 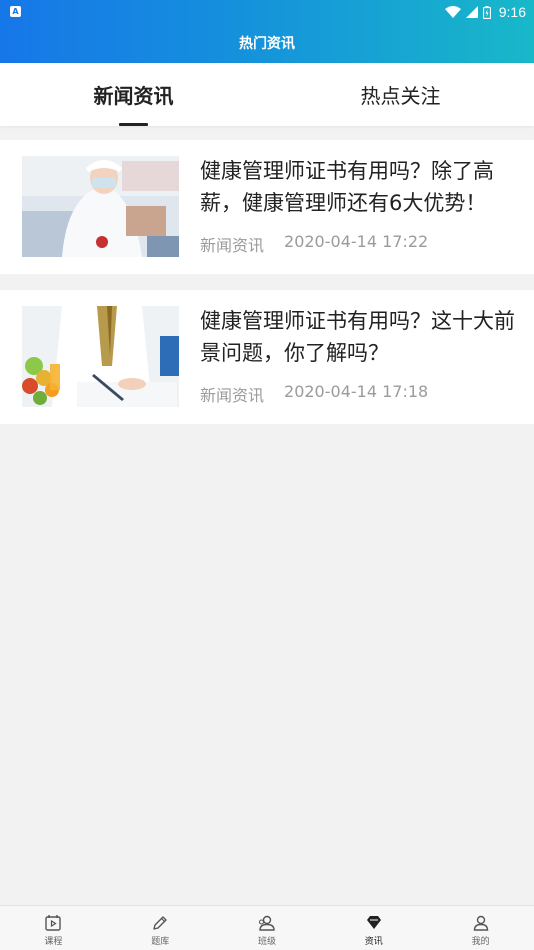 What do you see at coordinates (267, 12) in the screenshot?
I see `status-bar: A 9:16` at bounding box center [267, 12].